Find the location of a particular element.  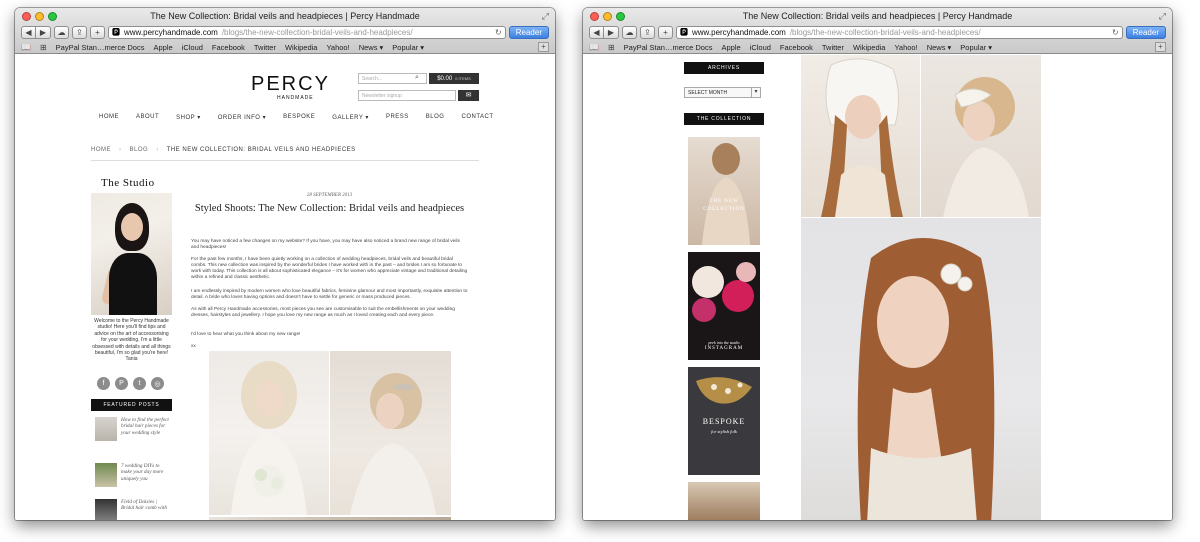

collection-tile: THE NEW COLLECTION is located at coordinates (724, 191).